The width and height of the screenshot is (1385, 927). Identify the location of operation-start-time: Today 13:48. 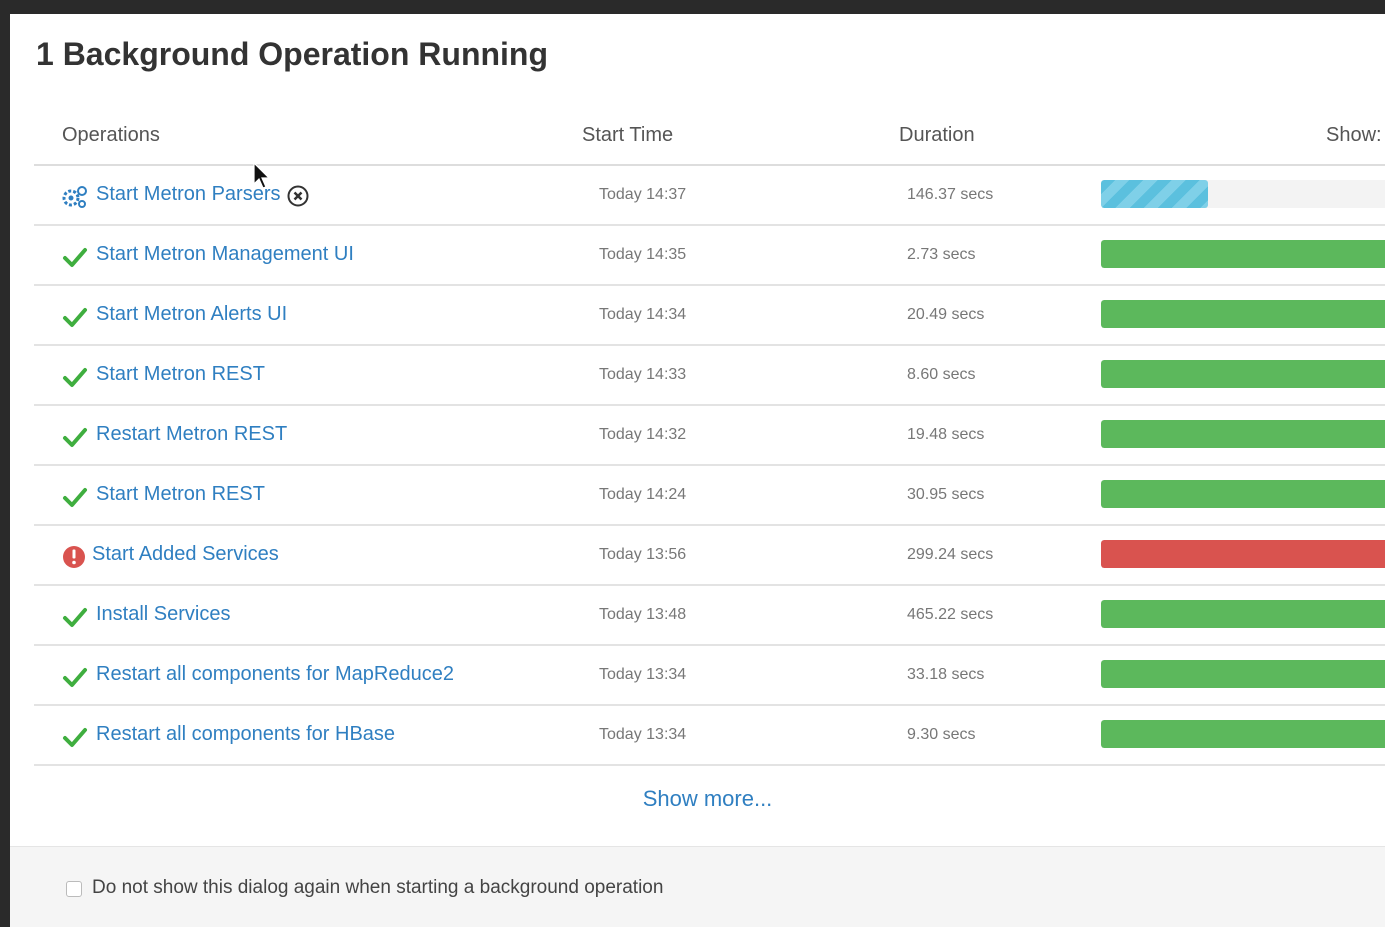
(643, 614).